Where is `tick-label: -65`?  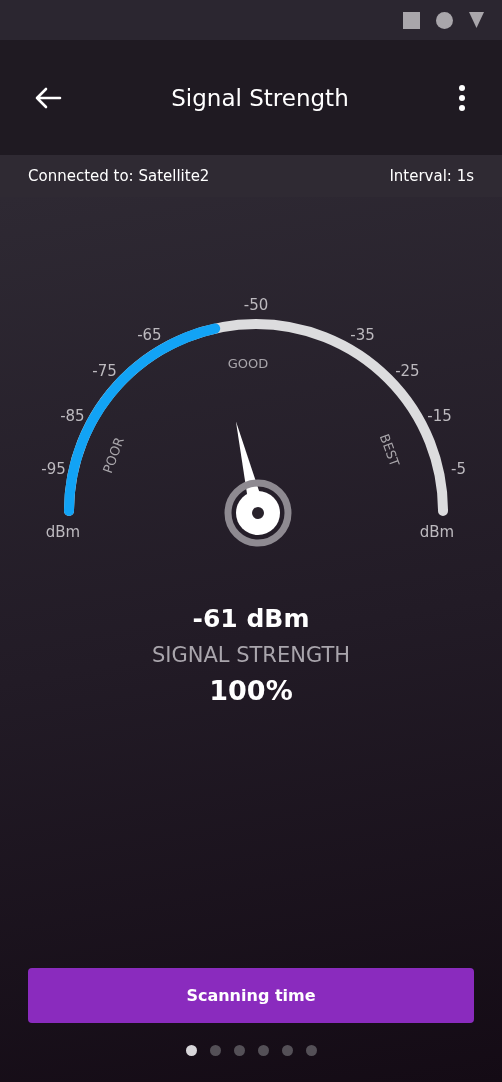 tick-label: -65 is located at coordinates (149, 334).